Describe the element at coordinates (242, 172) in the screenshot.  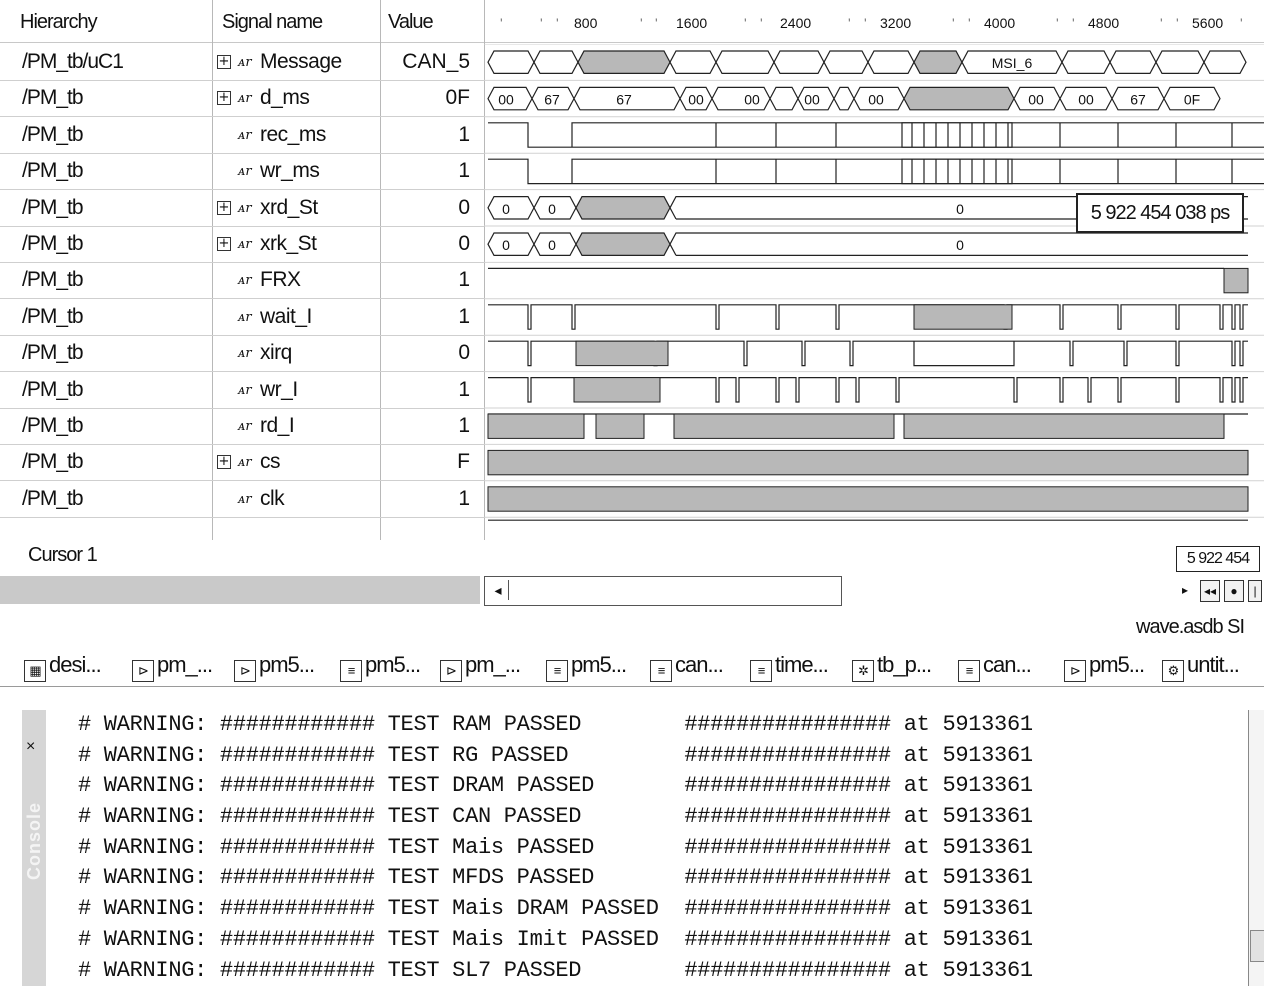
I see `signal-row-wr-ms: /PM_tb ᴀr wr_ms 1` at that location.